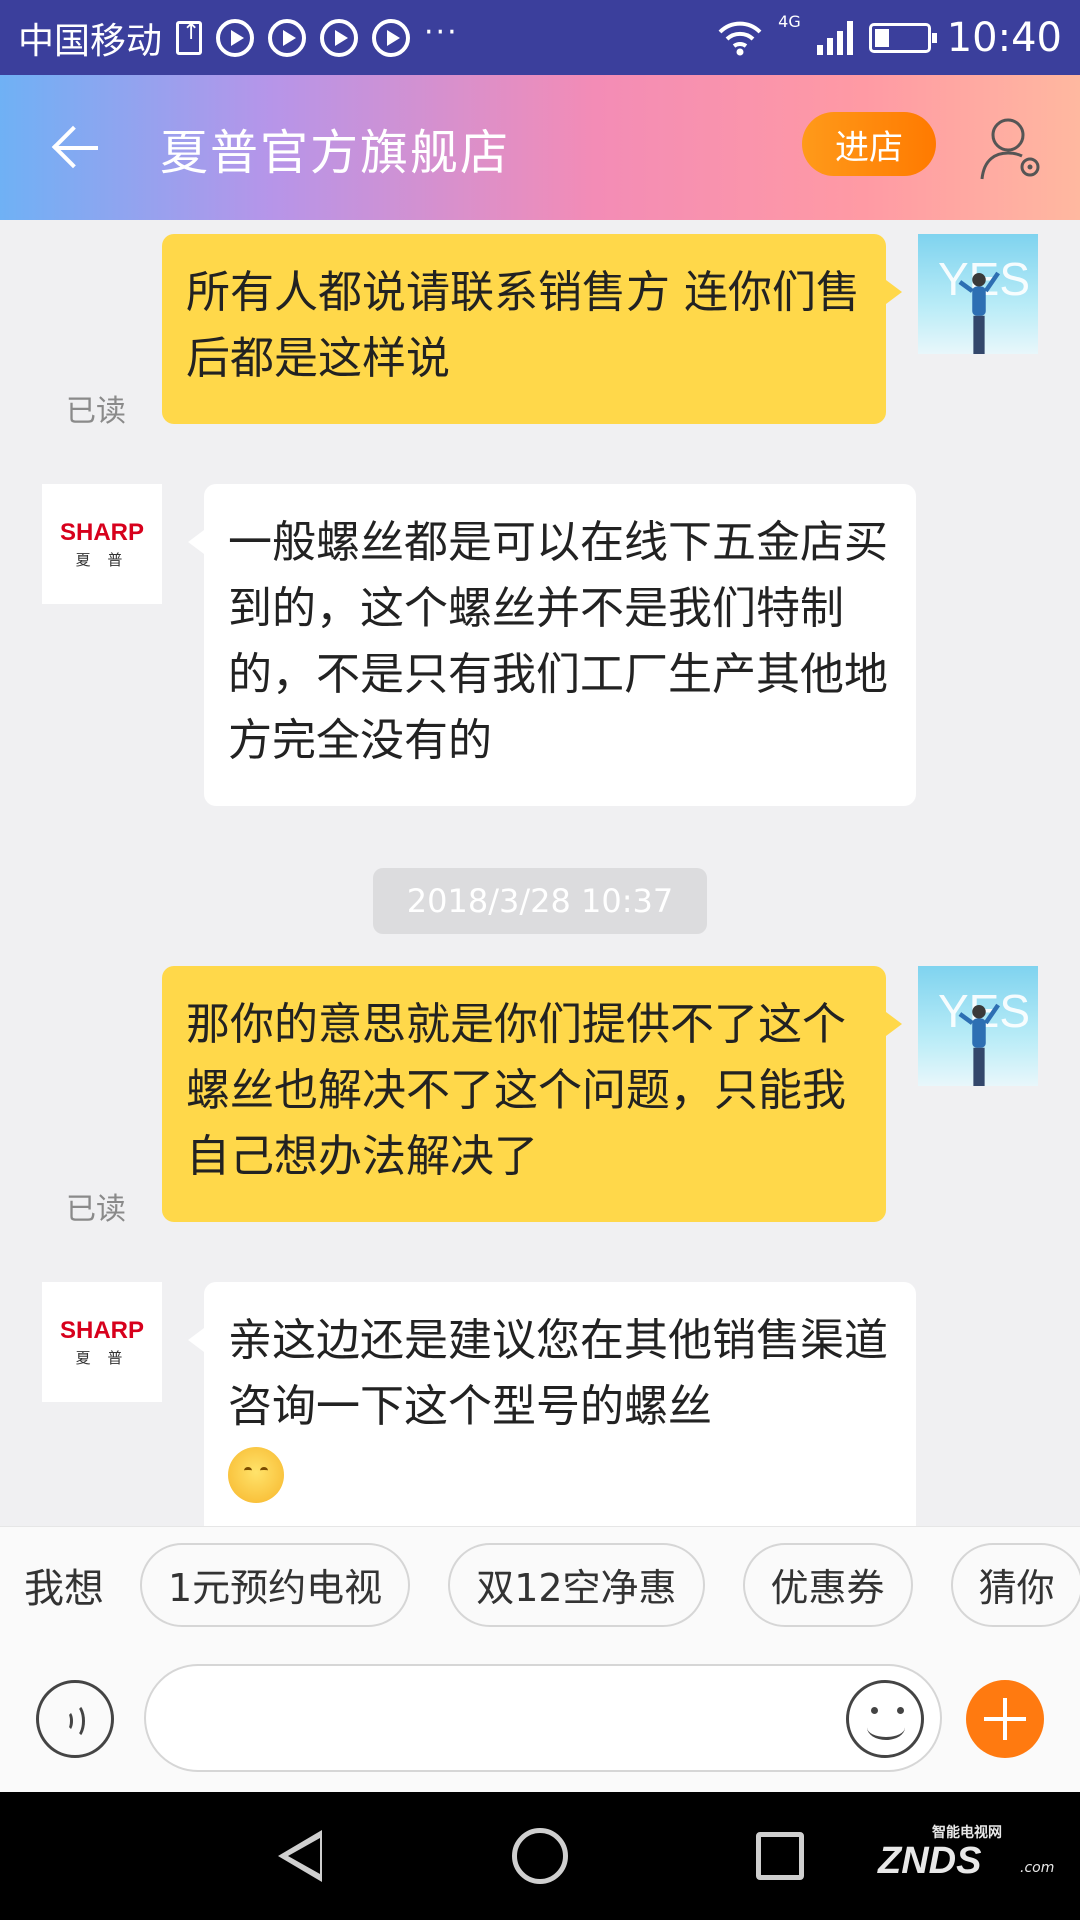 Image resolution: width=1080 pixels, height=1920 pixels. Describe the element at coordinates (827, 1584) in the screenshot. I see `suggestion-chip: 优惠券` at that location.